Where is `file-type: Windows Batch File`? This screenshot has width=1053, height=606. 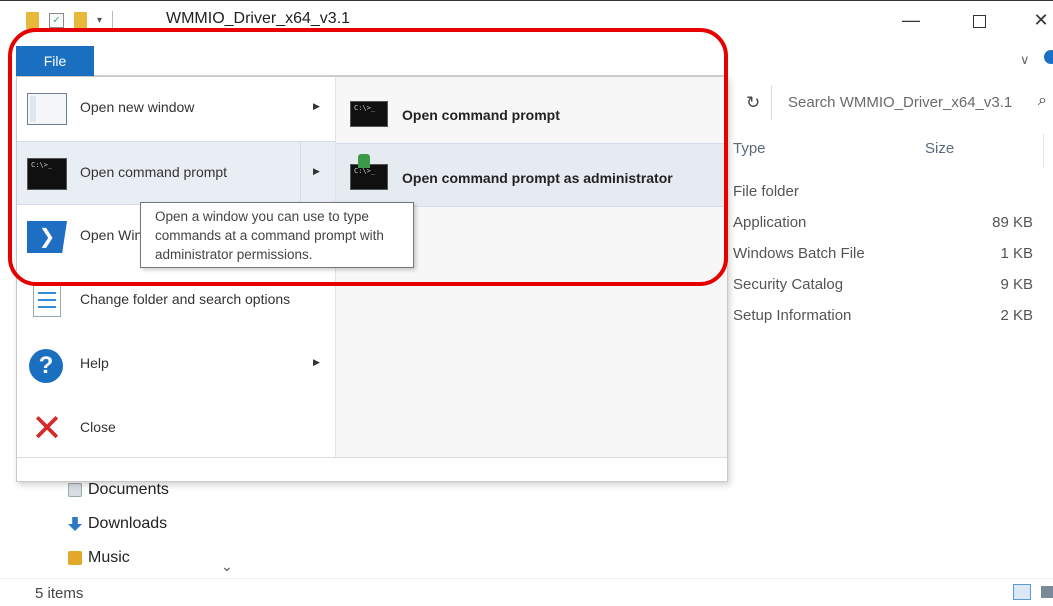 file-type: Windows Batch File is located at coordinates (799, 253).